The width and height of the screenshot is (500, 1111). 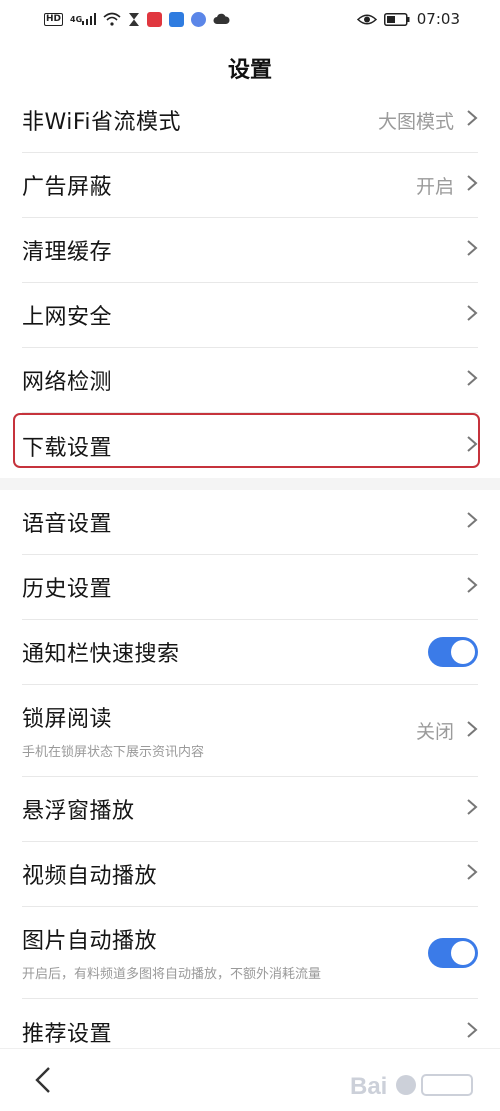 I want to click on settings-row-text: 视频自动播放, so click(x=89, y=874).